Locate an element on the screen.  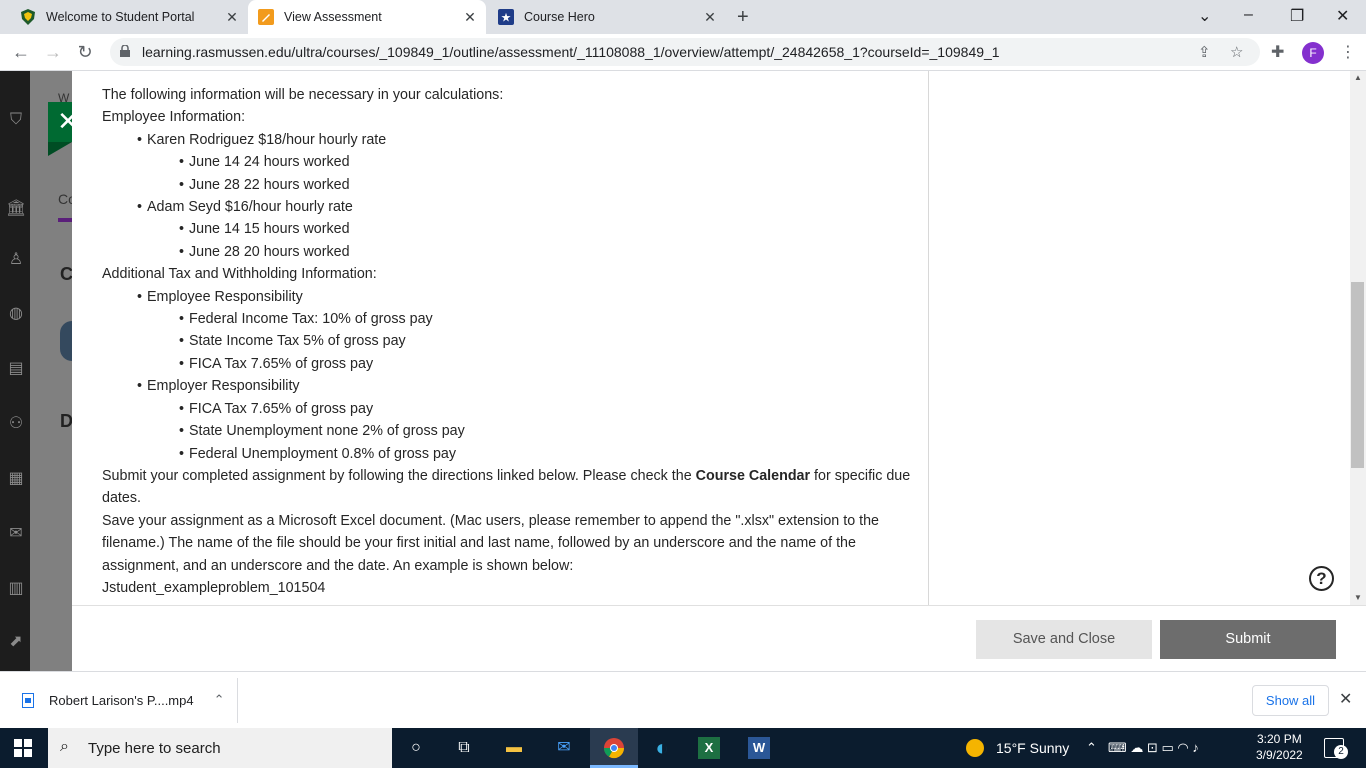
tab-view-assessment: View Assessment ✕ is located at coordinates (367, 17).